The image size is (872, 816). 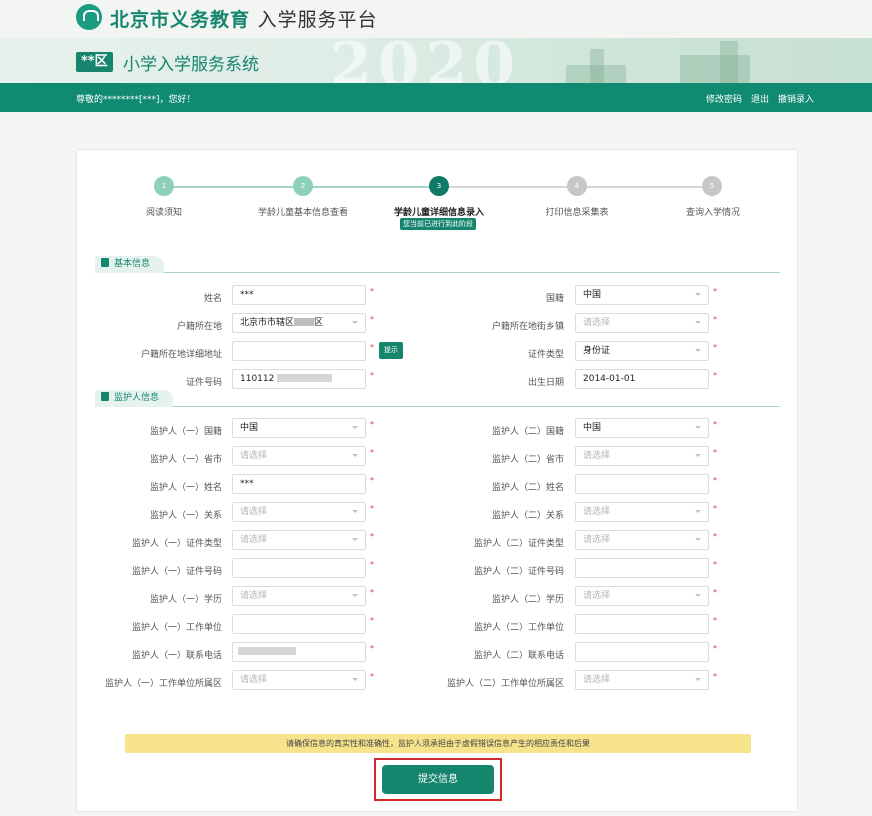 What do you see at coordinates (105, 396) in the screenshot?
I see `document-icon` at bounding box center [105, 396].